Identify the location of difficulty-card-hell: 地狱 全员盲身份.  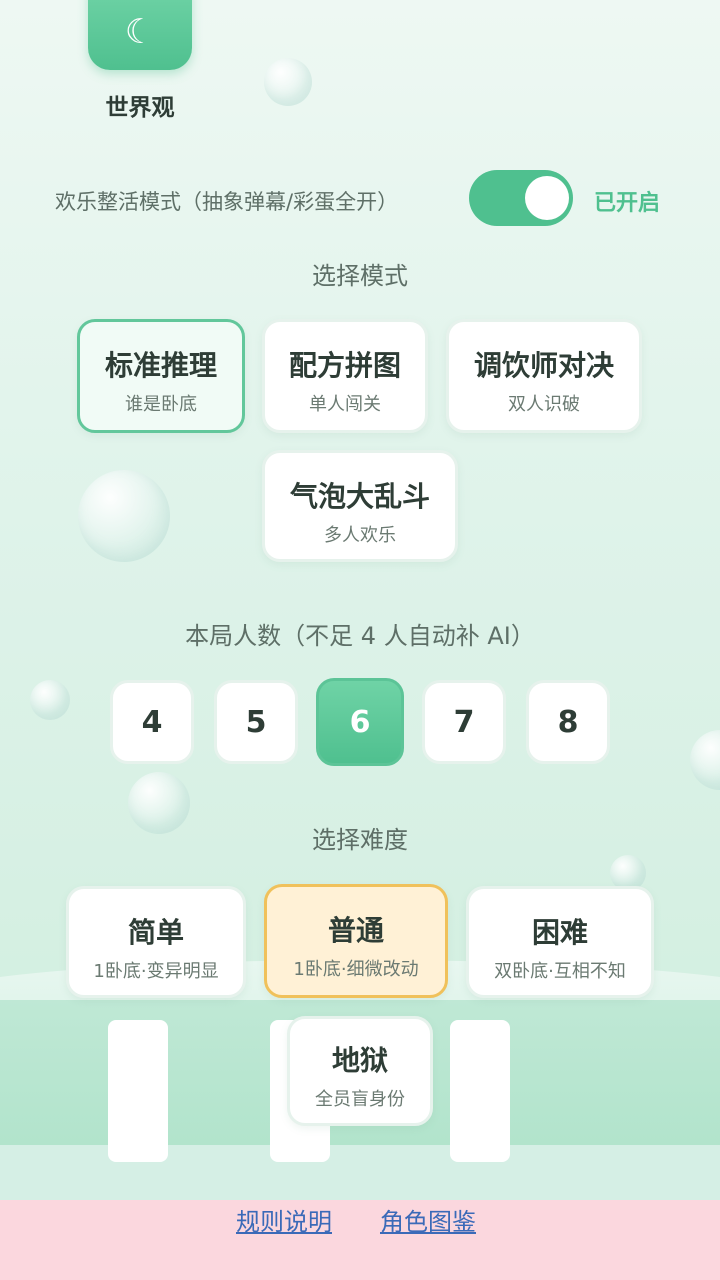
(360, 1071).